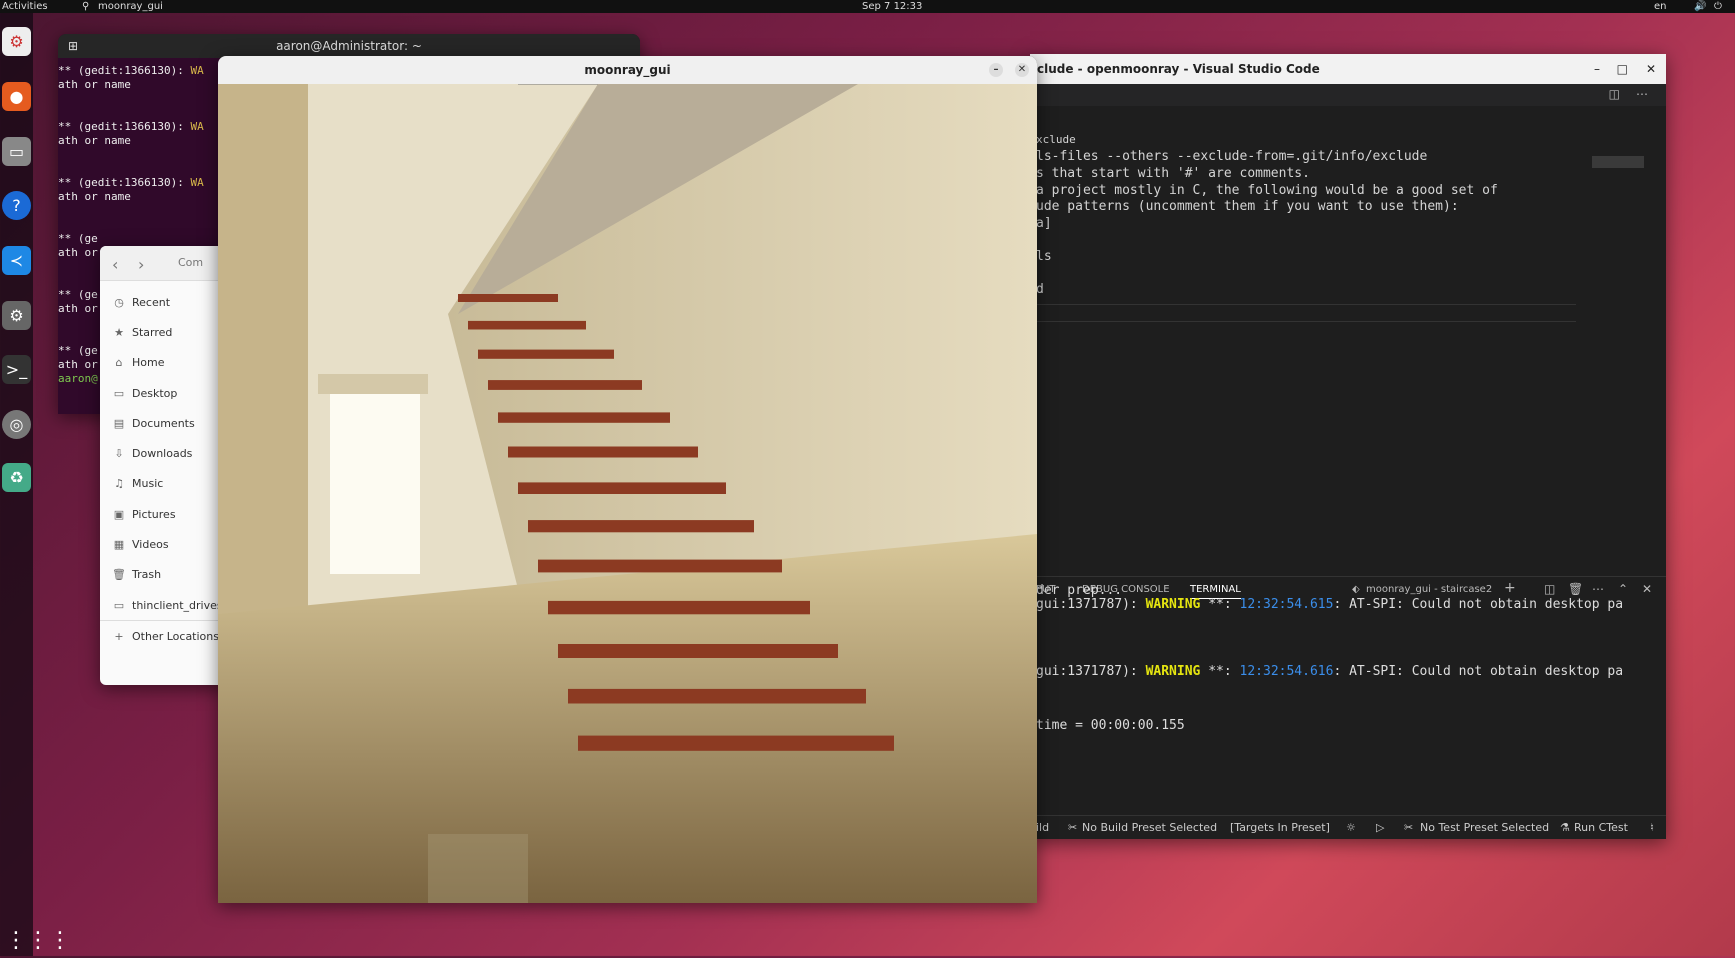 The height and width of the screenshot is (958, 1735). What do you see at coordinates (115, 264) in the screenshot?
I see `back-icon: ‹` at bounding box center [115, 264].